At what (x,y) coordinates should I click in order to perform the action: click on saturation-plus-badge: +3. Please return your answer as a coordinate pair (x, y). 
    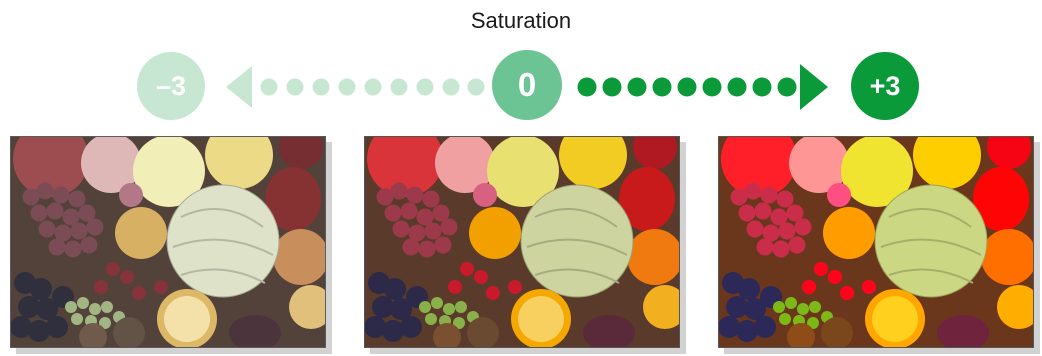
    Looking at the image, I should click on (885, 86).